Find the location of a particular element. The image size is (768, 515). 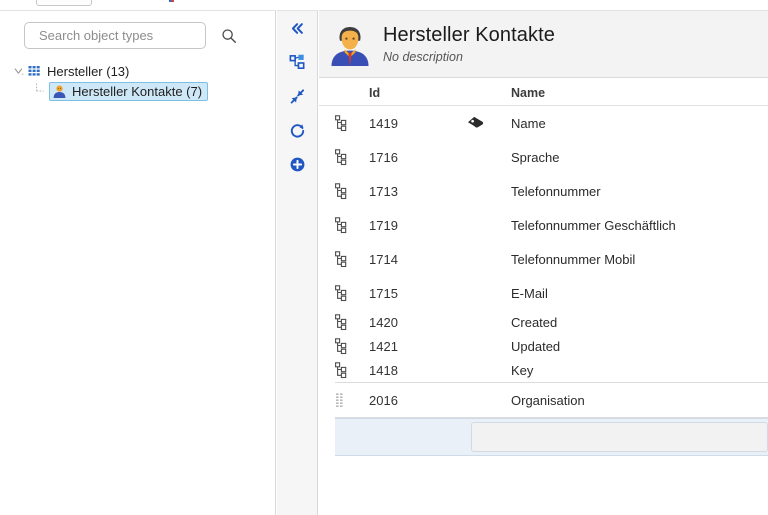

table-header-name: Name is located at coordinates (639, 95).